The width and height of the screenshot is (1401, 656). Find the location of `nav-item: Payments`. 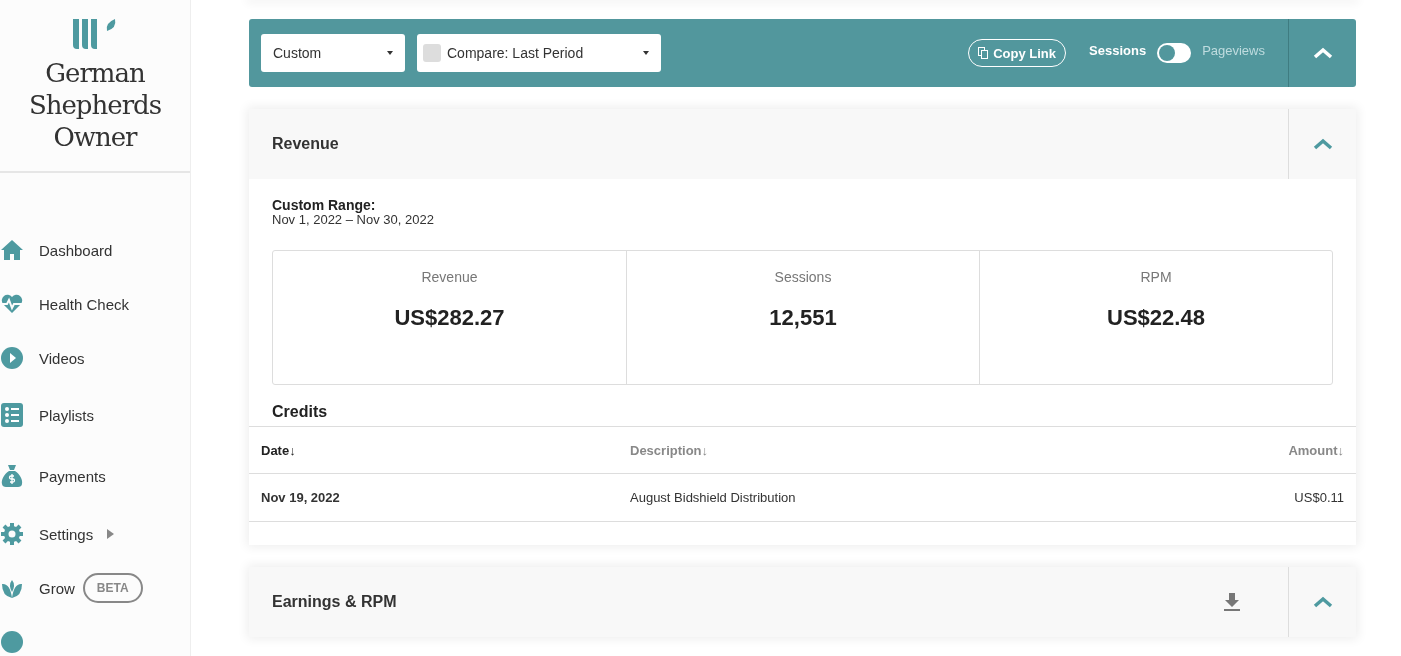

nav-item: Payments is located at coordinates (95, 476).